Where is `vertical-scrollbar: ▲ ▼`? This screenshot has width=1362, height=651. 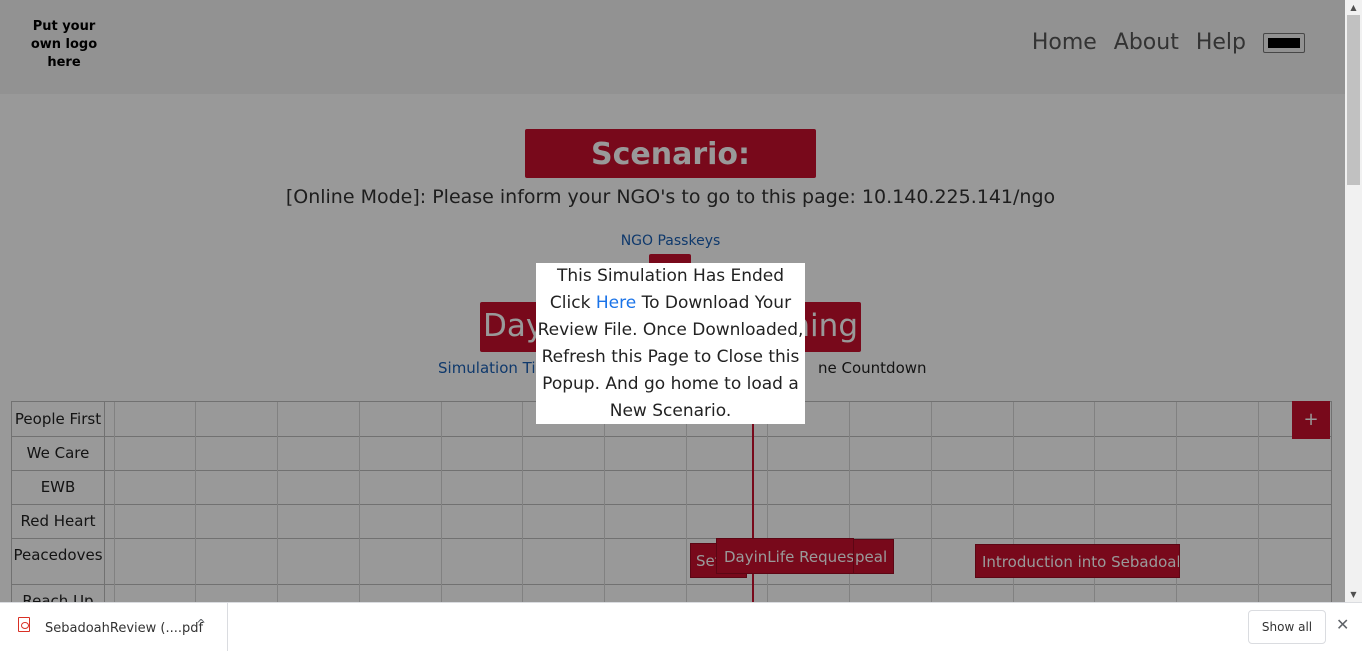 vertical-scrollbar: ▲ ▼ is located at coordinates (1353, 301).